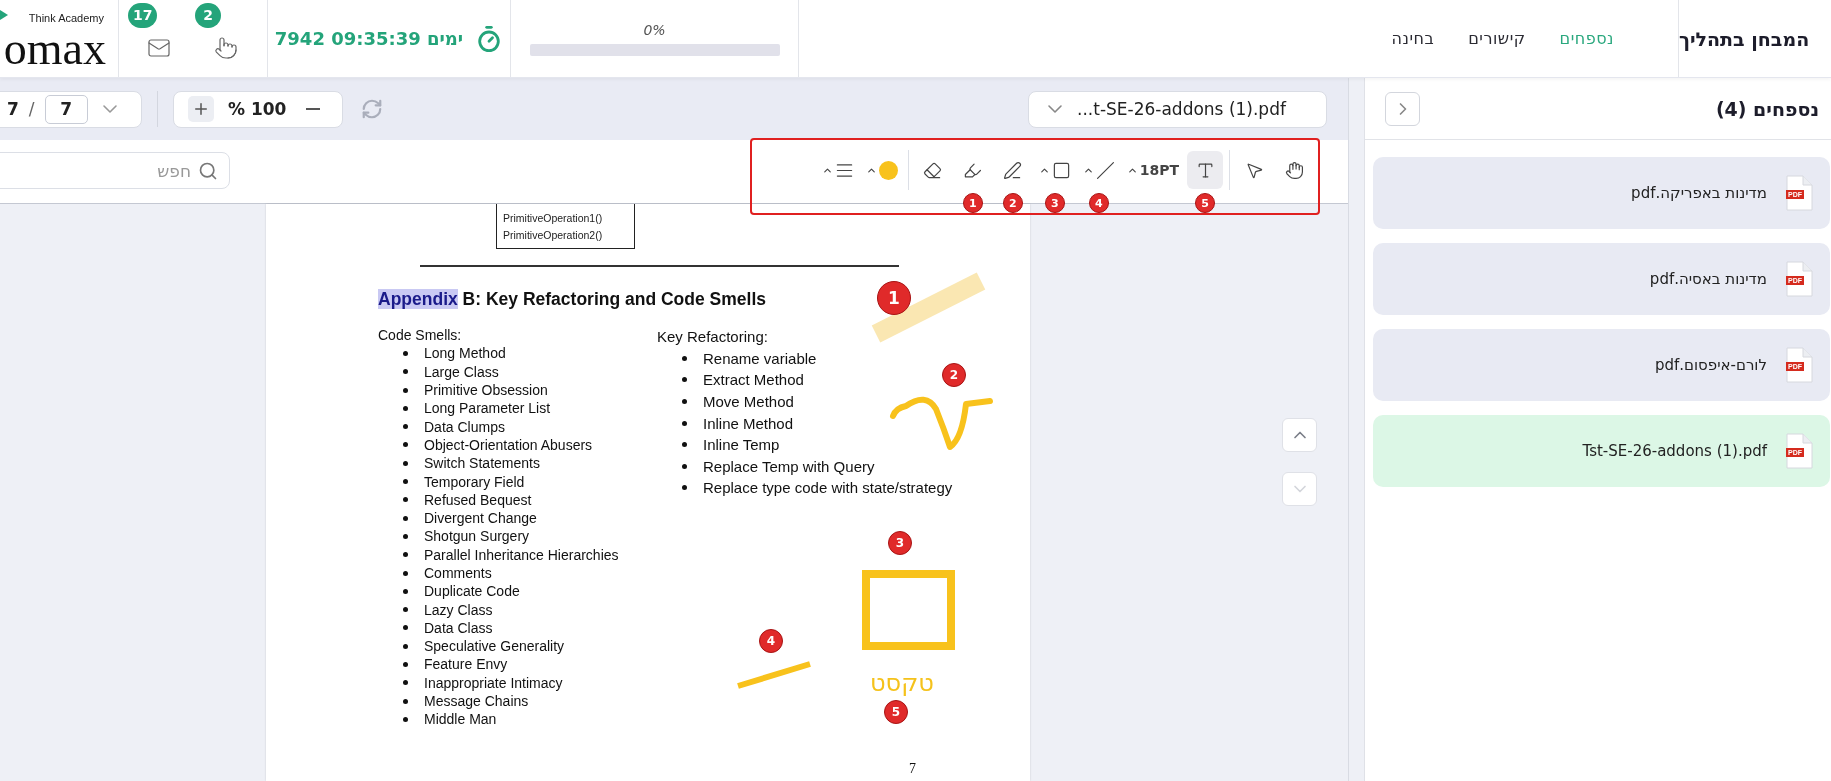 Image resolution: width=1831 pixels, height=781 pixels. I want to click on list-item: Lazy Class, so click(458, 609).